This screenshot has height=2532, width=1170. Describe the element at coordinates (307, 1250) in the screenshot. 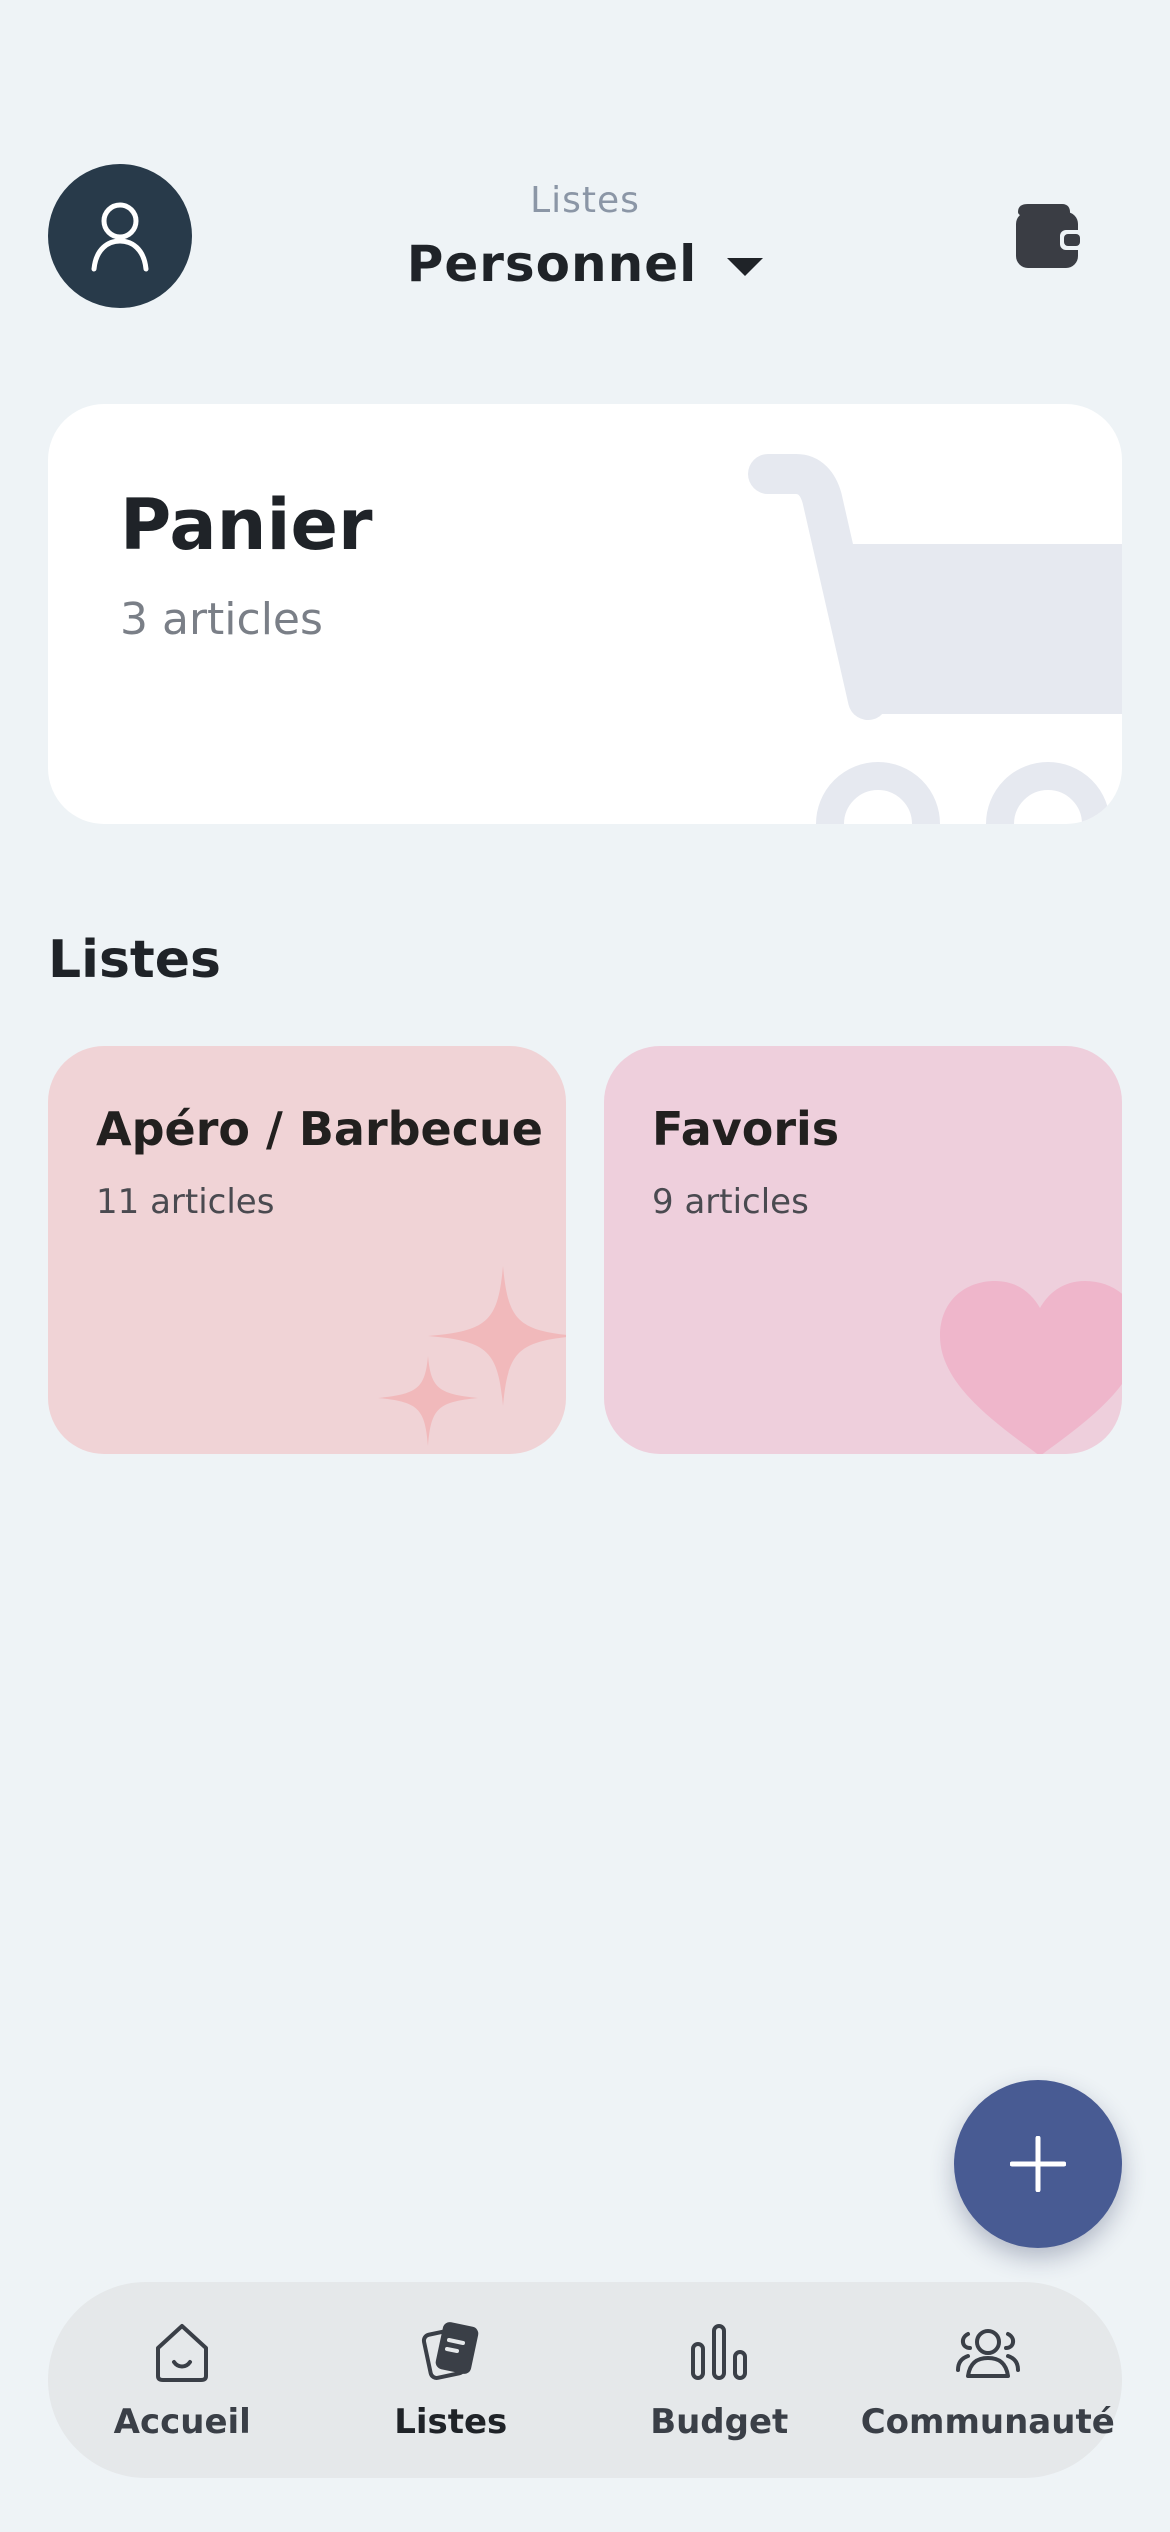

I see `list-card-apero: Apéro / Barbecue 11 articles` at that location.